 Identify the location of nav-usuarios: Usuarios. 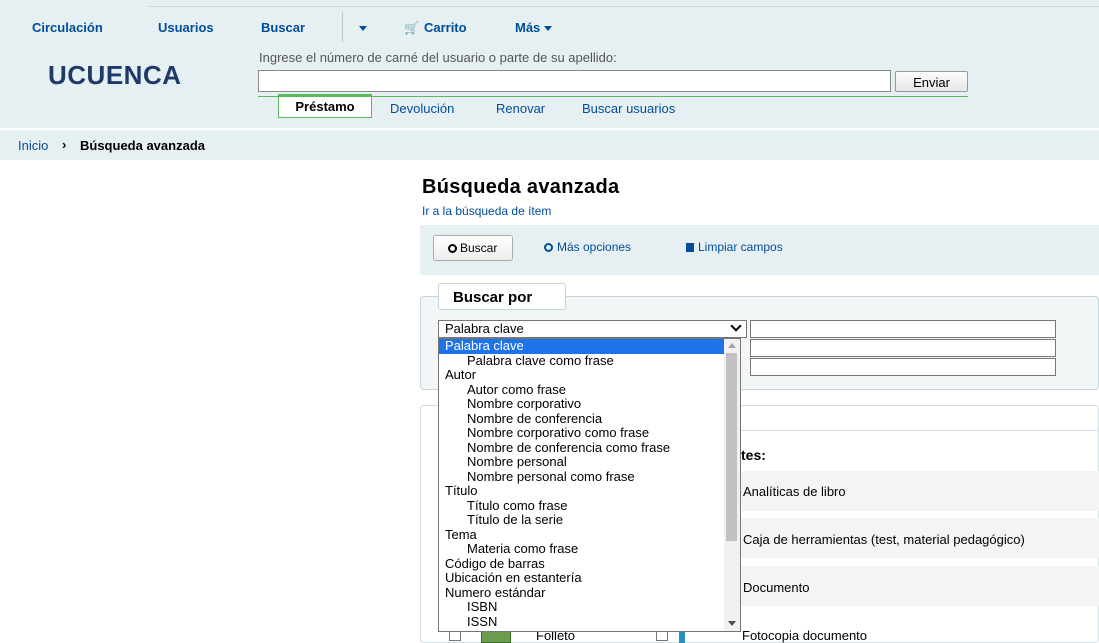
(186, 27).